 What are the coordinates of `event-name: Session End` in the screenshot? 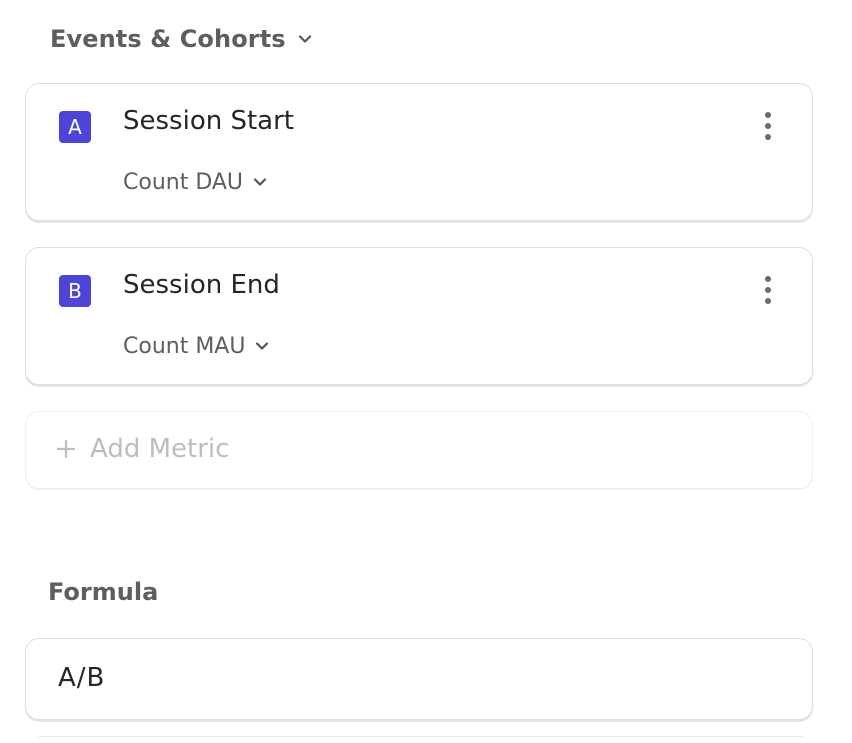 It's located at (201, 285).